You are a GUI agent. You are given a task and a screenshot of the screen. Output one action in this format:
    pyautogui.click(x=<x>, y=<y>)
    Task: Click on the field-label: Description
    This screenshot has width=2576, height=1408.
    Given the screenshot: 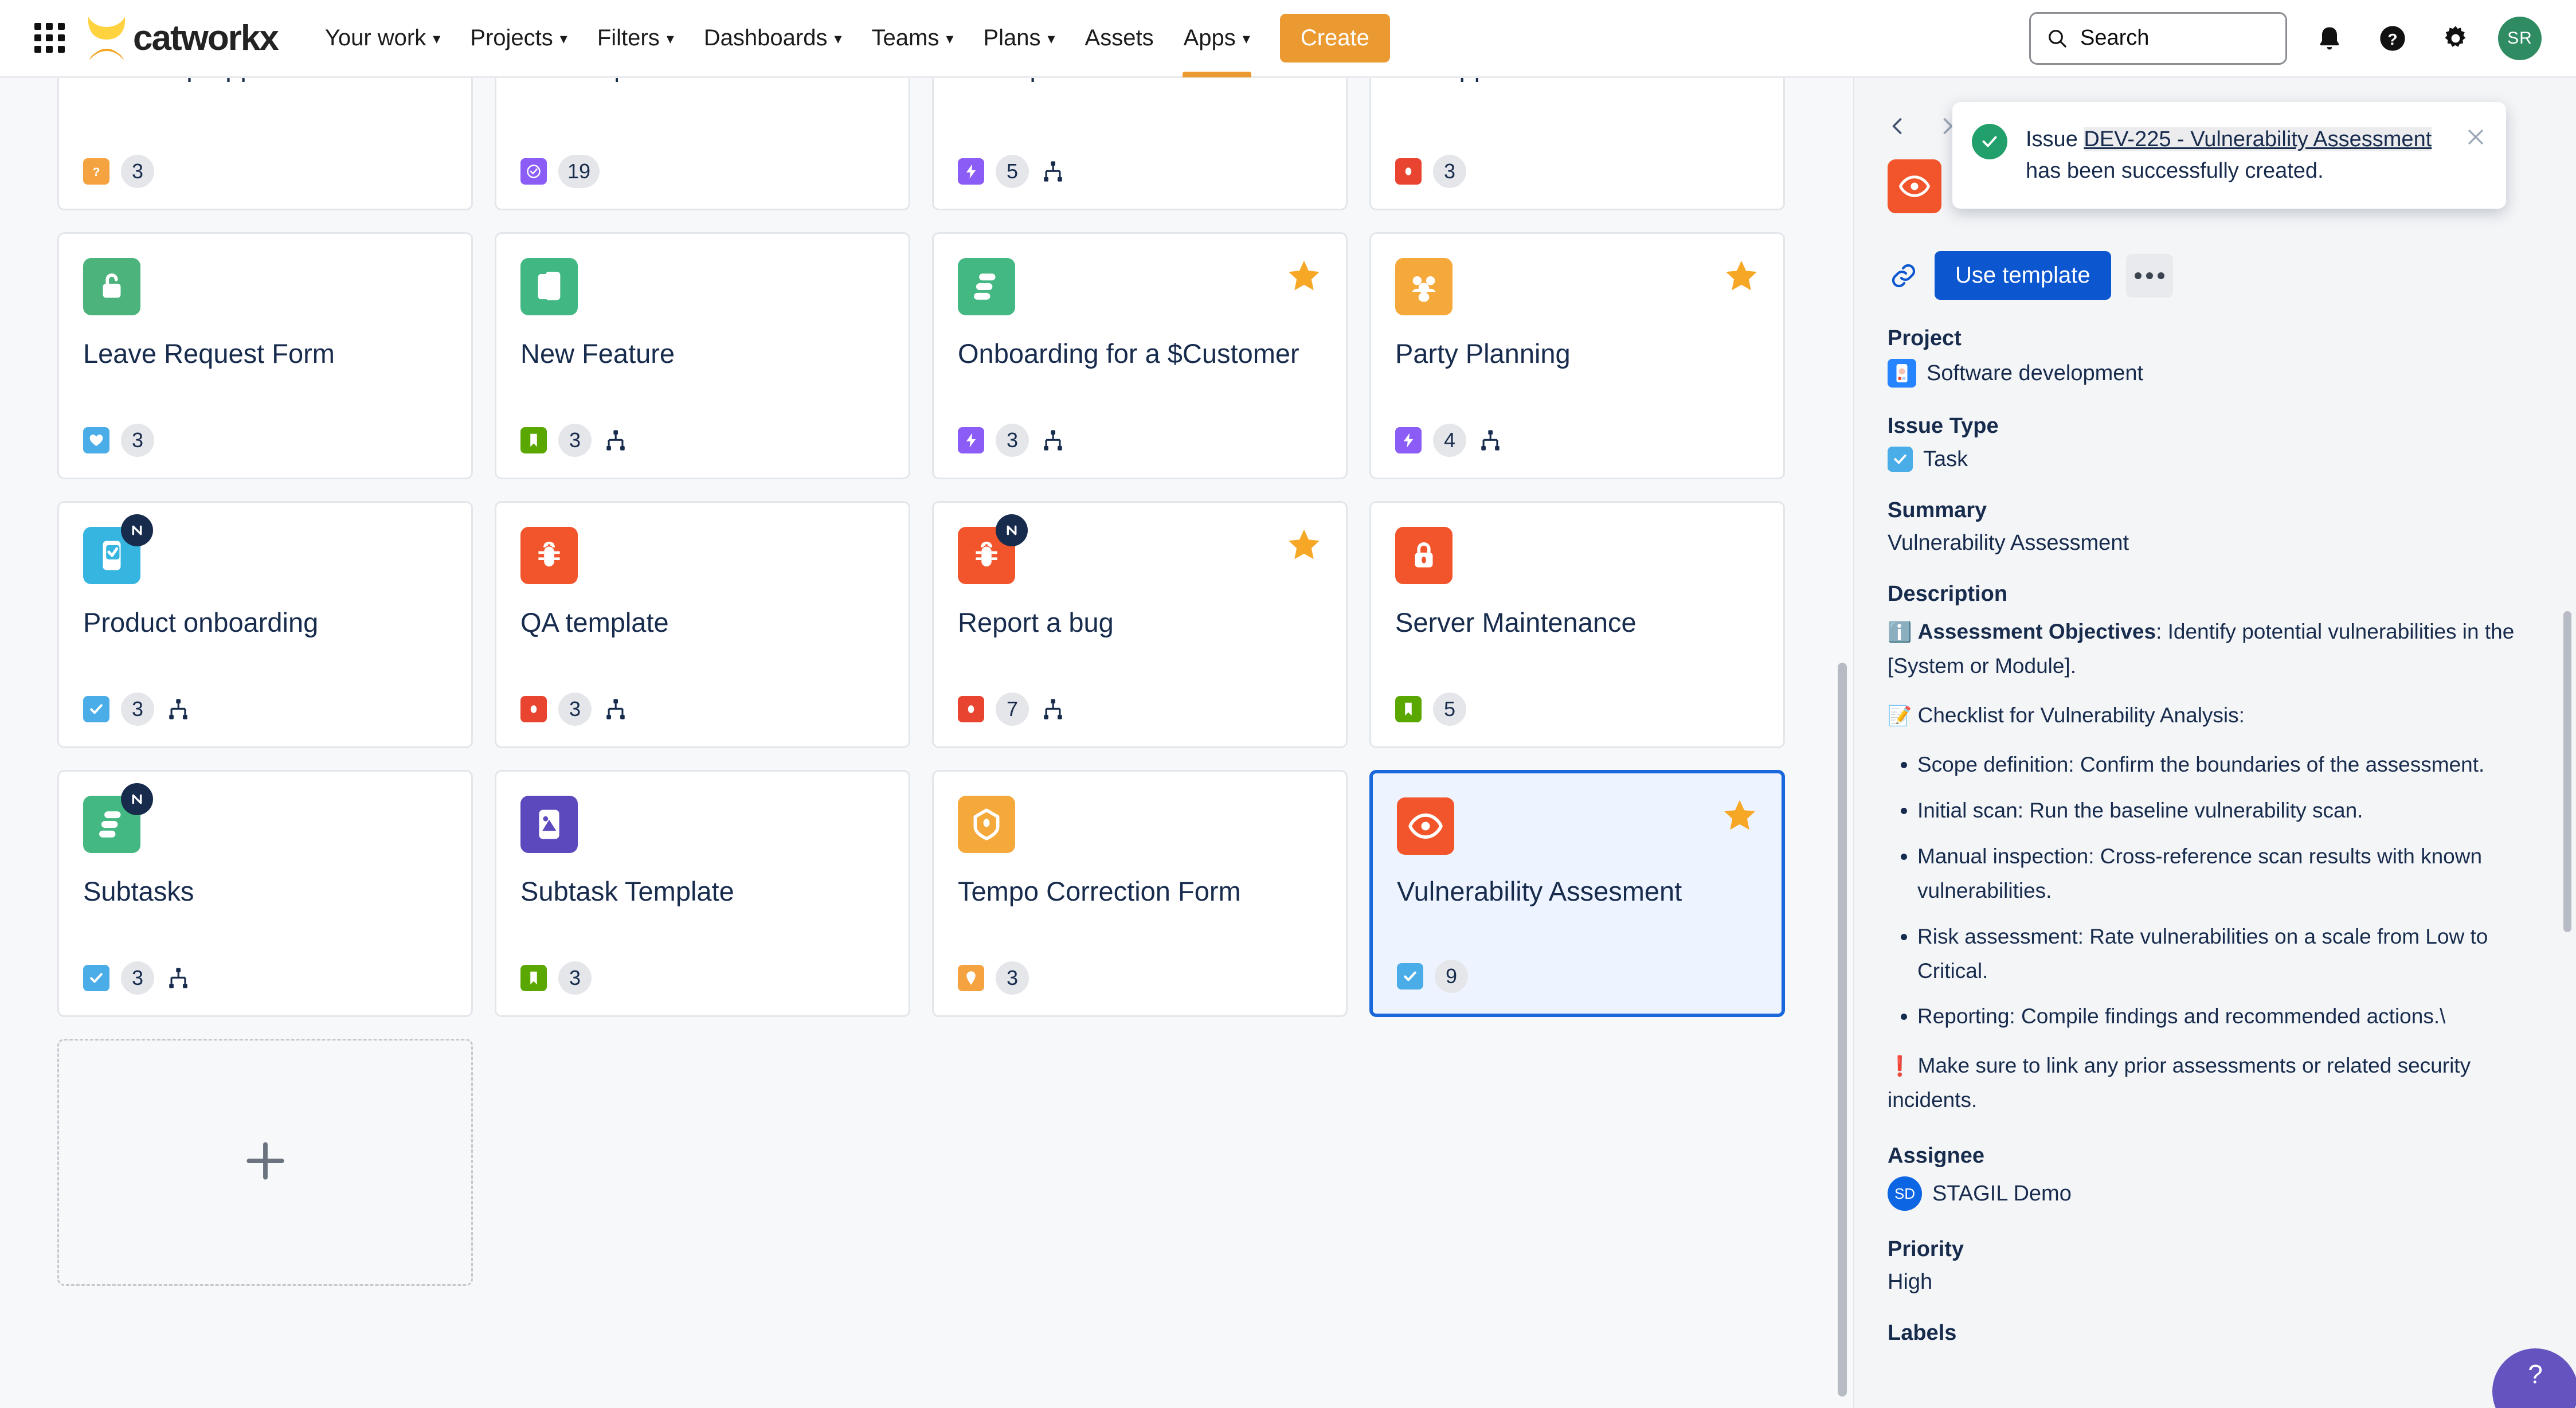 What is the action you would take?
    pyautogui.click(x=1948, y=594)
    